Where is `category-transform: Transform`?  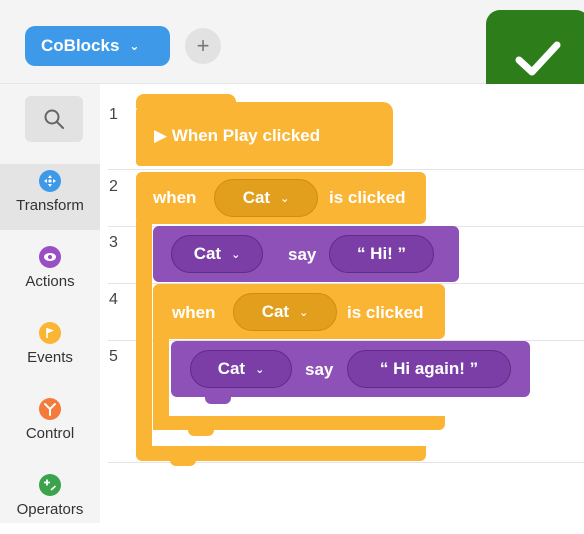 category-transform: Transform is located at coordinates (50, 197).